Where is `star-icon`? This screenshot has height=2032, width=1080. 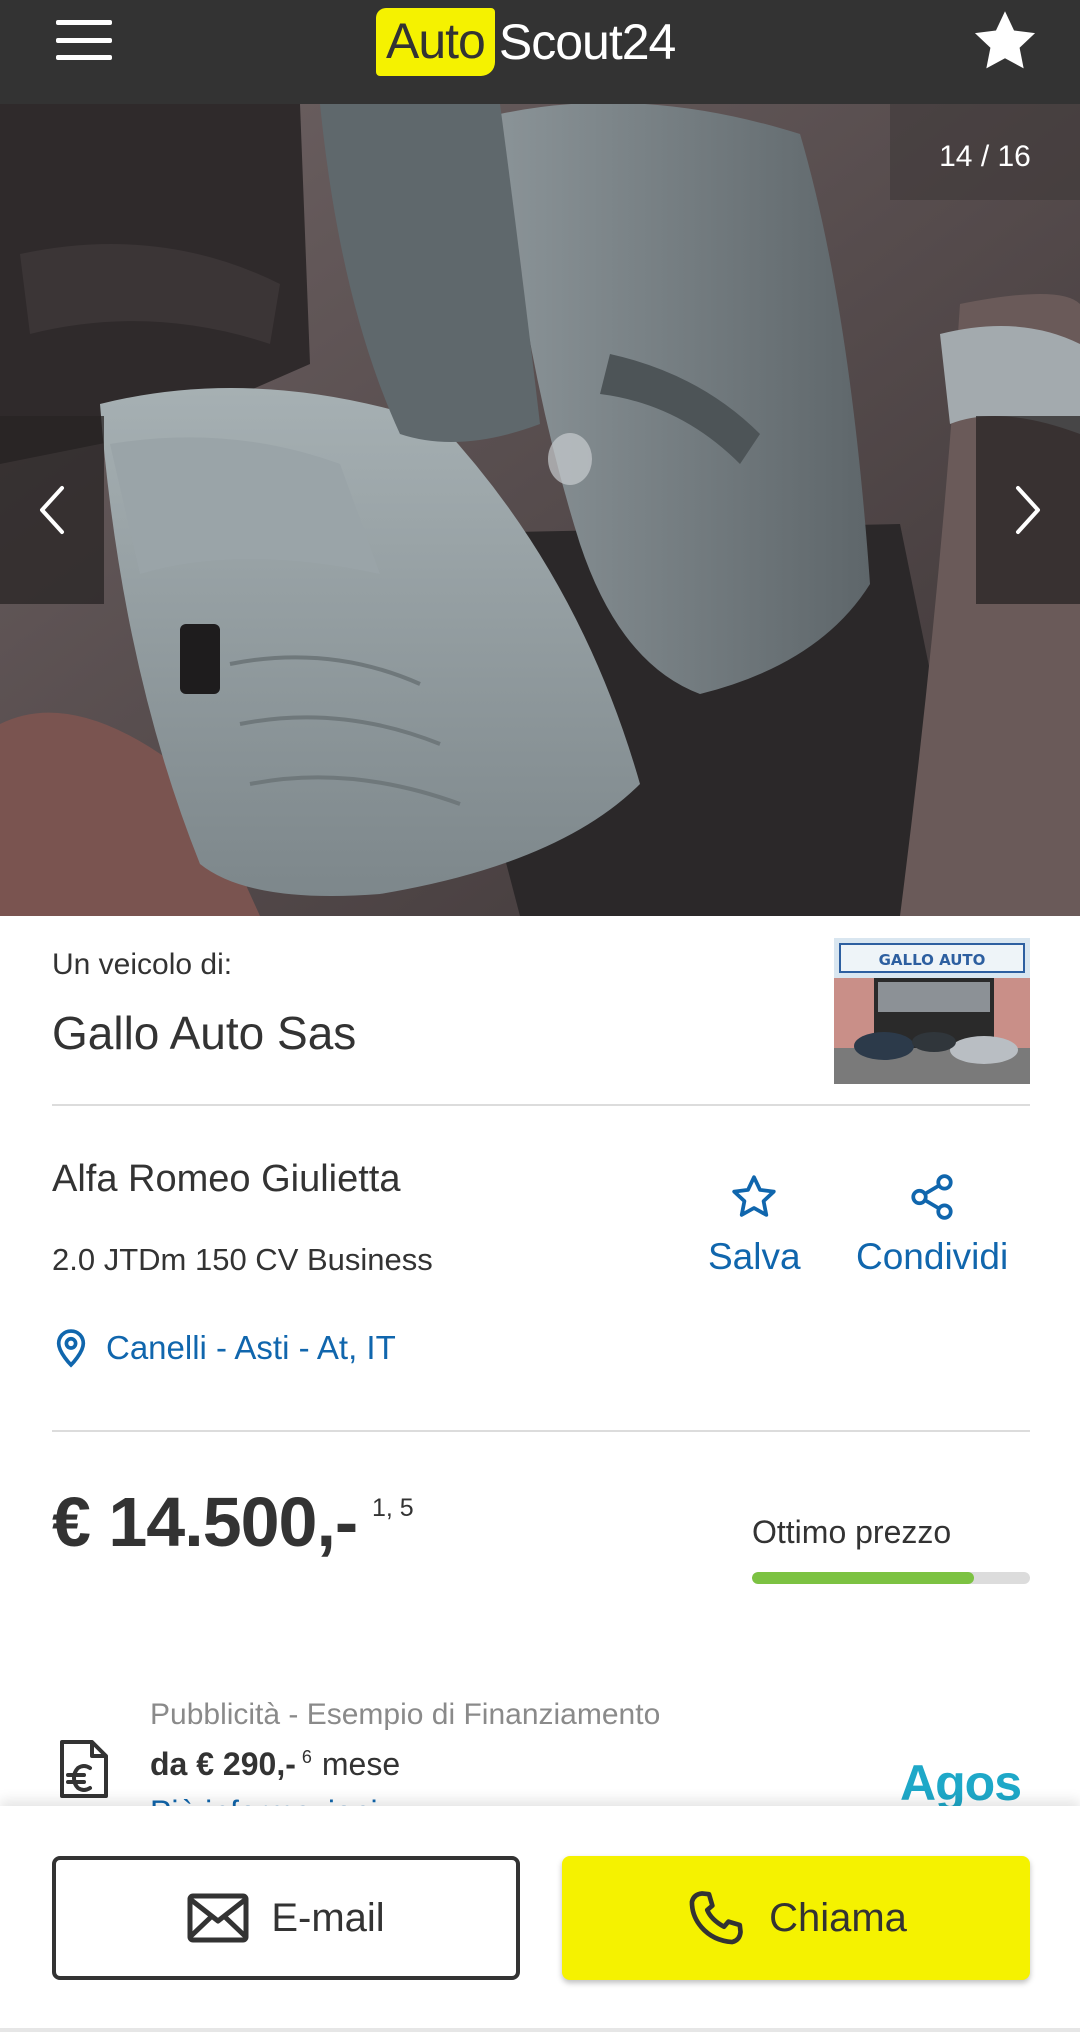
star-icon is located at coordinates (1005, 41).